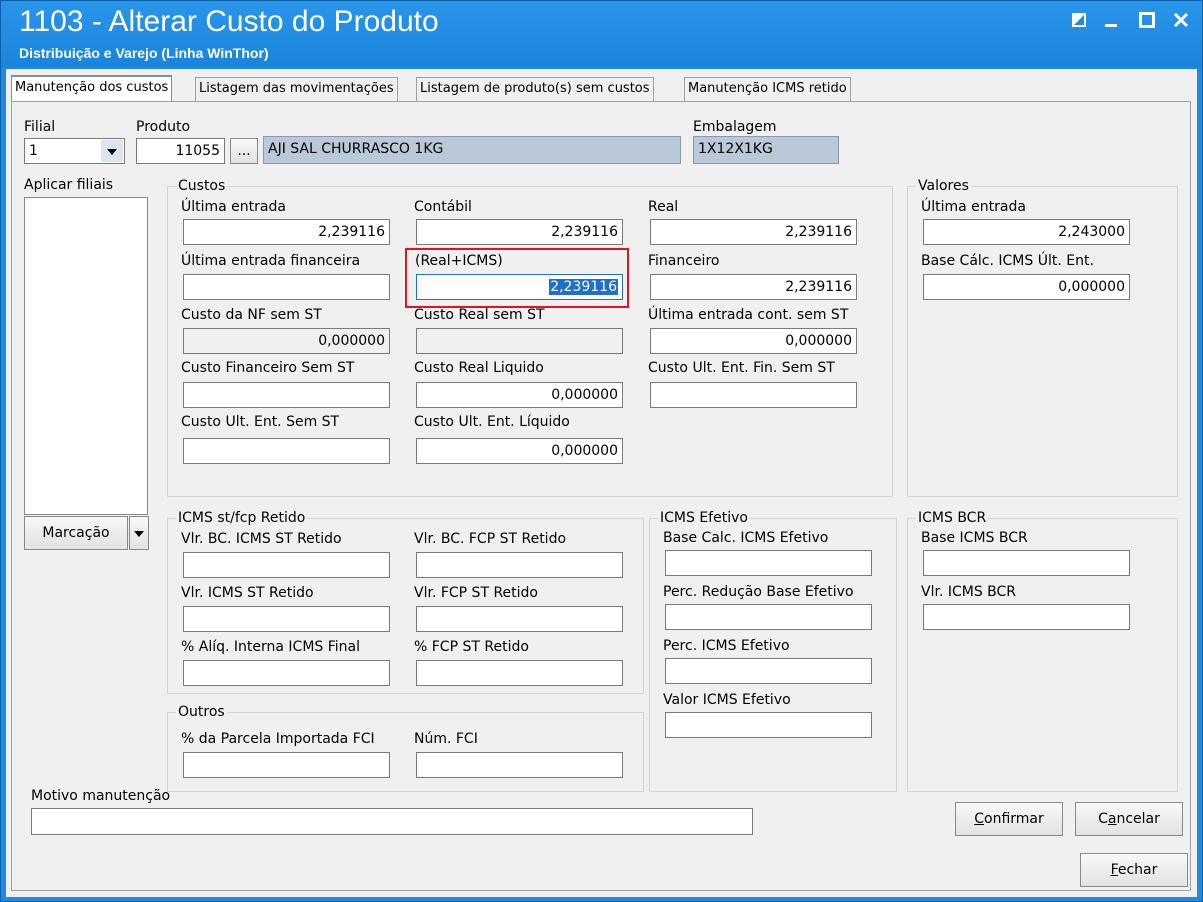 This screenshot has width=1203, height=902. I want to click on icms-st-title: ICMS st/fcp Retido, so click(242, 518).